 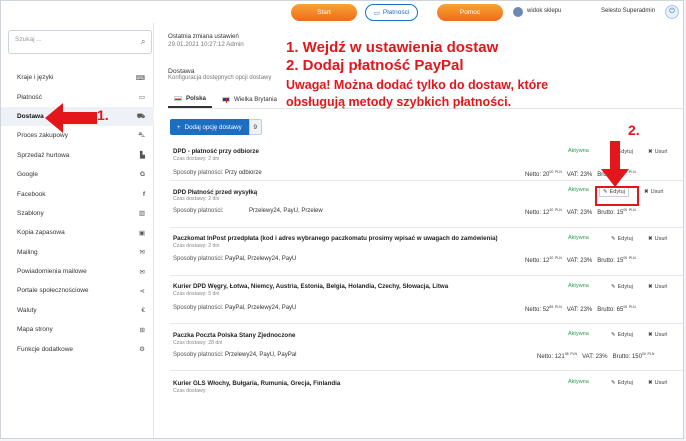 I want to click on facebook-icon: f, so click(x=143, y=194).